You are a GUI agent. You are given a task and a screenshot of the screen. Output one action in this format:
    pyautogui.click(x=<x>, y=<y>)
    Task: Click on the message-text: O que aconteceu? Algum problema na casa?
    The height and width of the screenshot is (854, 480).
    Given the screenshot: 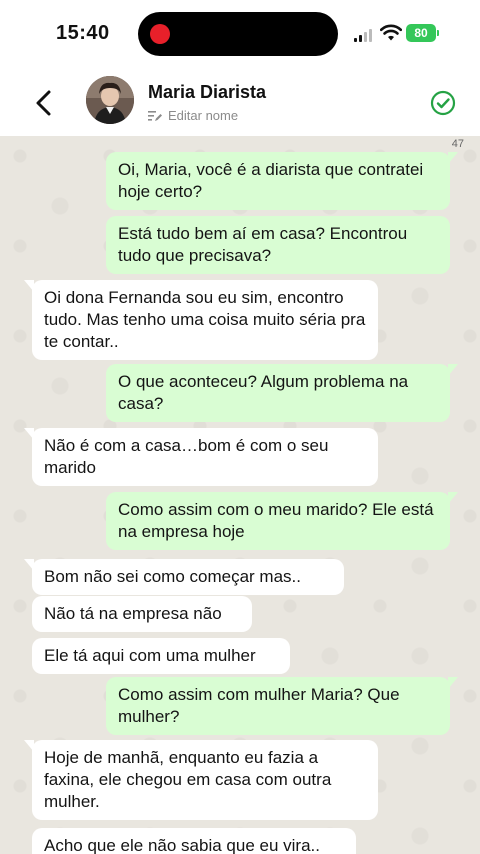 What is the action you would take?
    pyautogui.click(x=263, y=392)
    